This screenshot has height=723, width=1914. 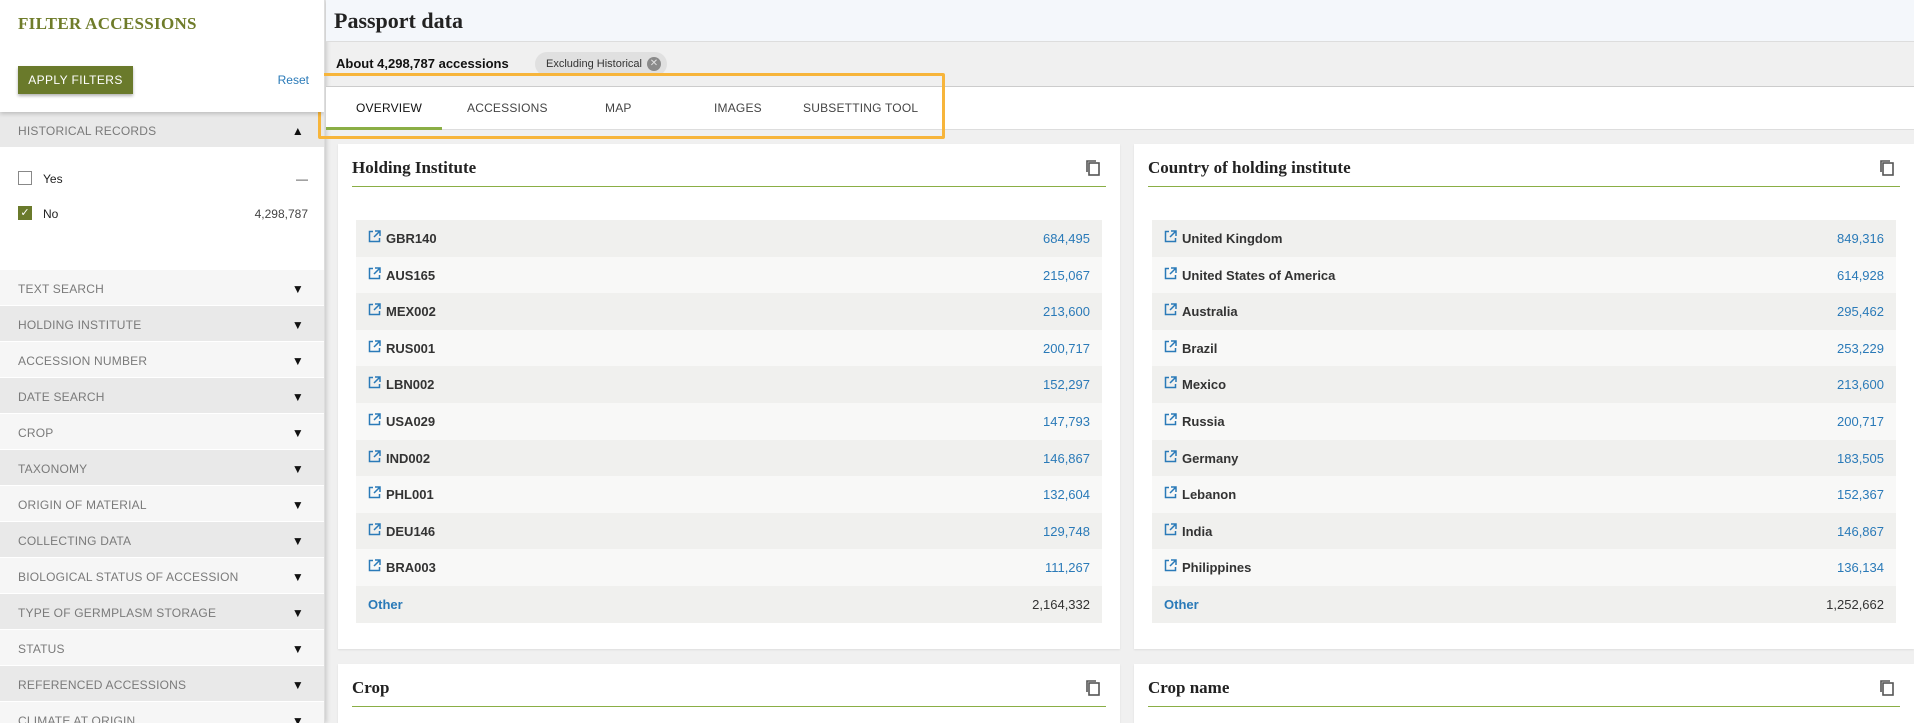 What do you see at coordinates (162, 612) in the screenshot?
I see `section-type-of-germplasm-storage: TYPE OF GERMPLASM STORAGE ▼` at bounding box center [162, 612].